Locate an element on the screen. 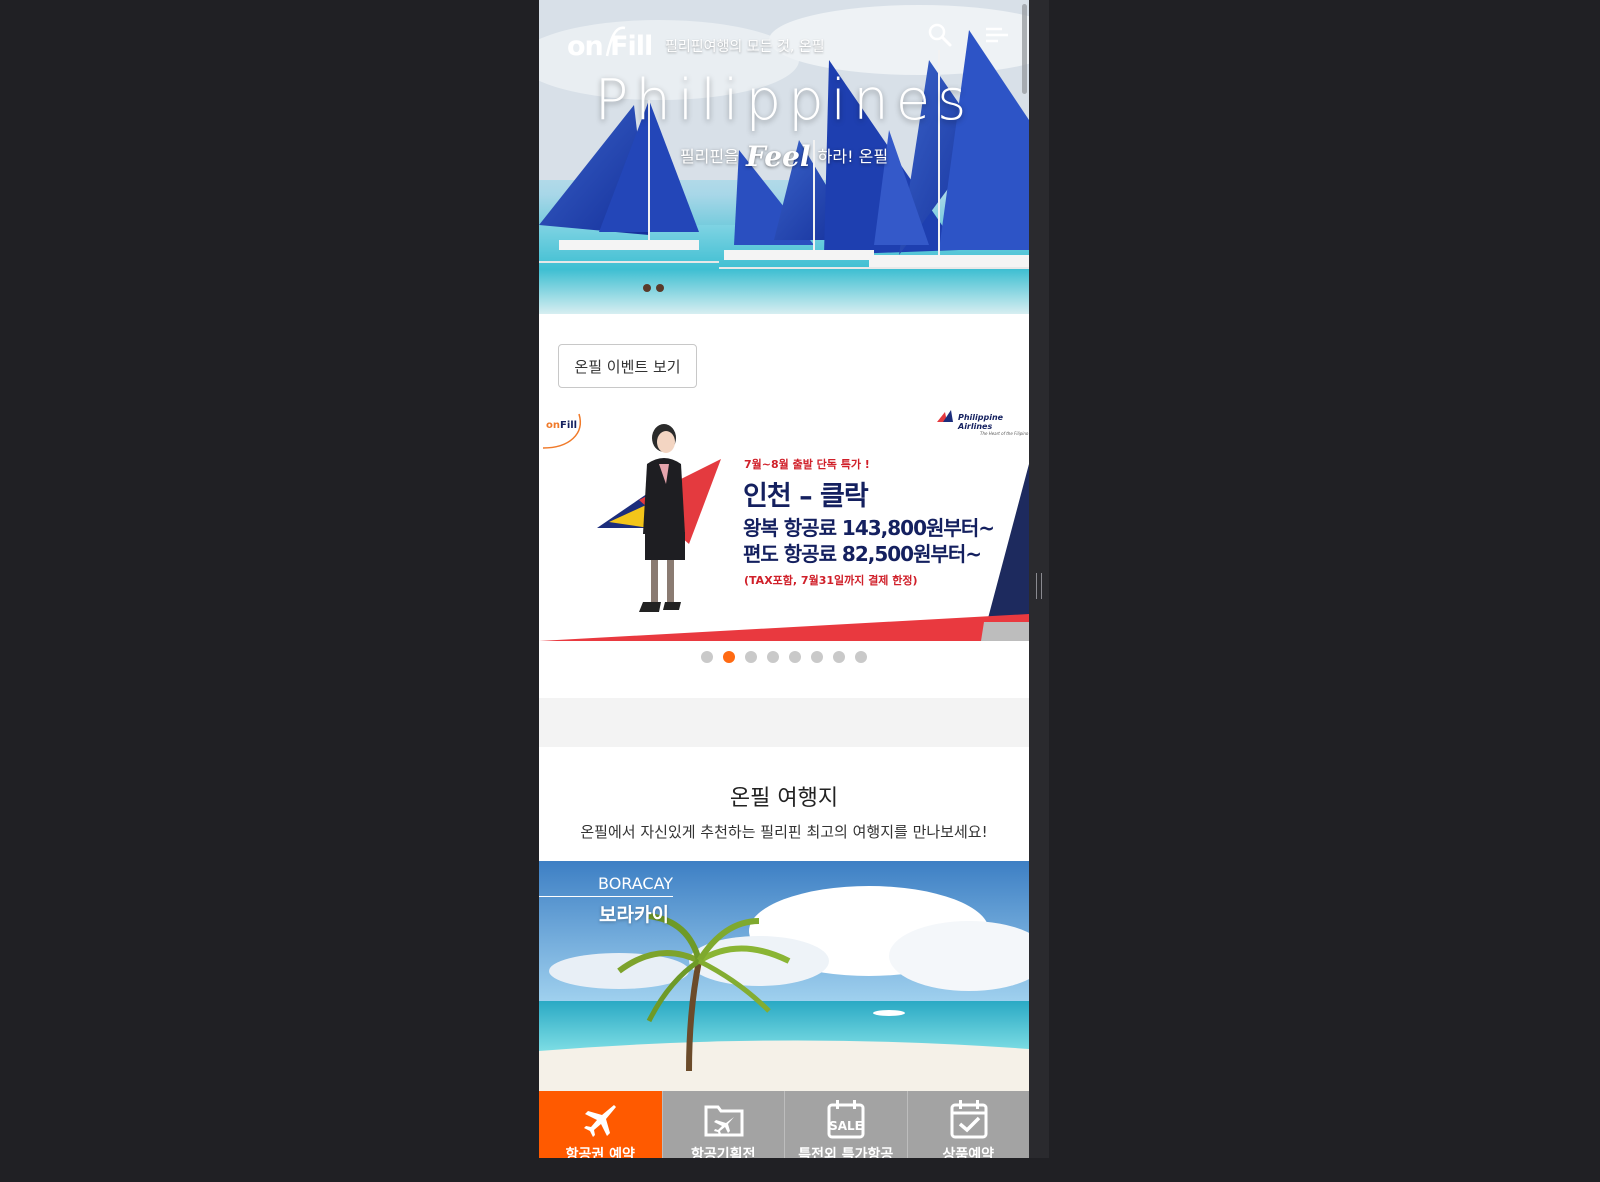 This screenshot has width=1600, height=1182. hero-subtitle-feel: Feel is located at coordinates (778, 156).